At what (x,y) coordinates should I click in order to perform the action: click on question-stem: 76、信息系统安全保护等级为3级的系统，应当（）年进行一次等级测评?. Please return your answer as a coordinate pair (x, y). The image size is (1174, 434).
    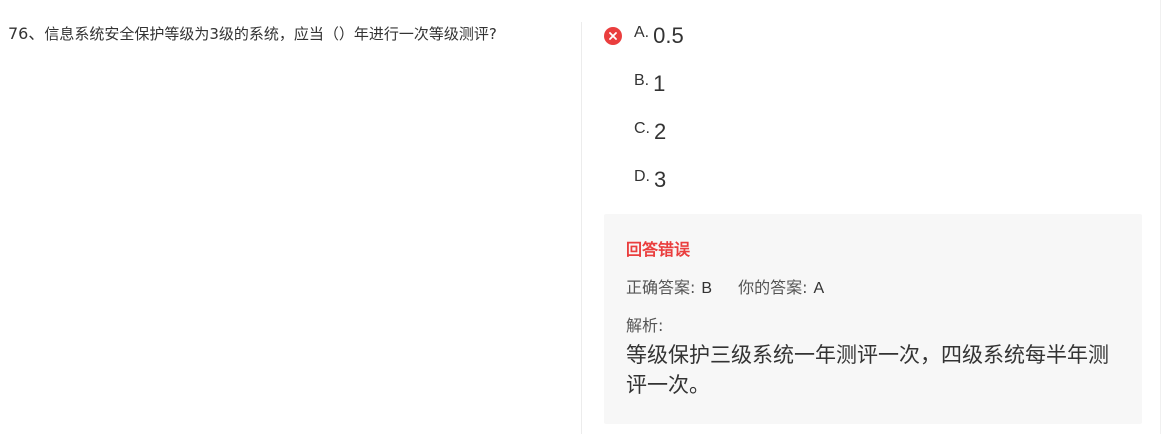
    Looking at the image, I should click on (288, 34).